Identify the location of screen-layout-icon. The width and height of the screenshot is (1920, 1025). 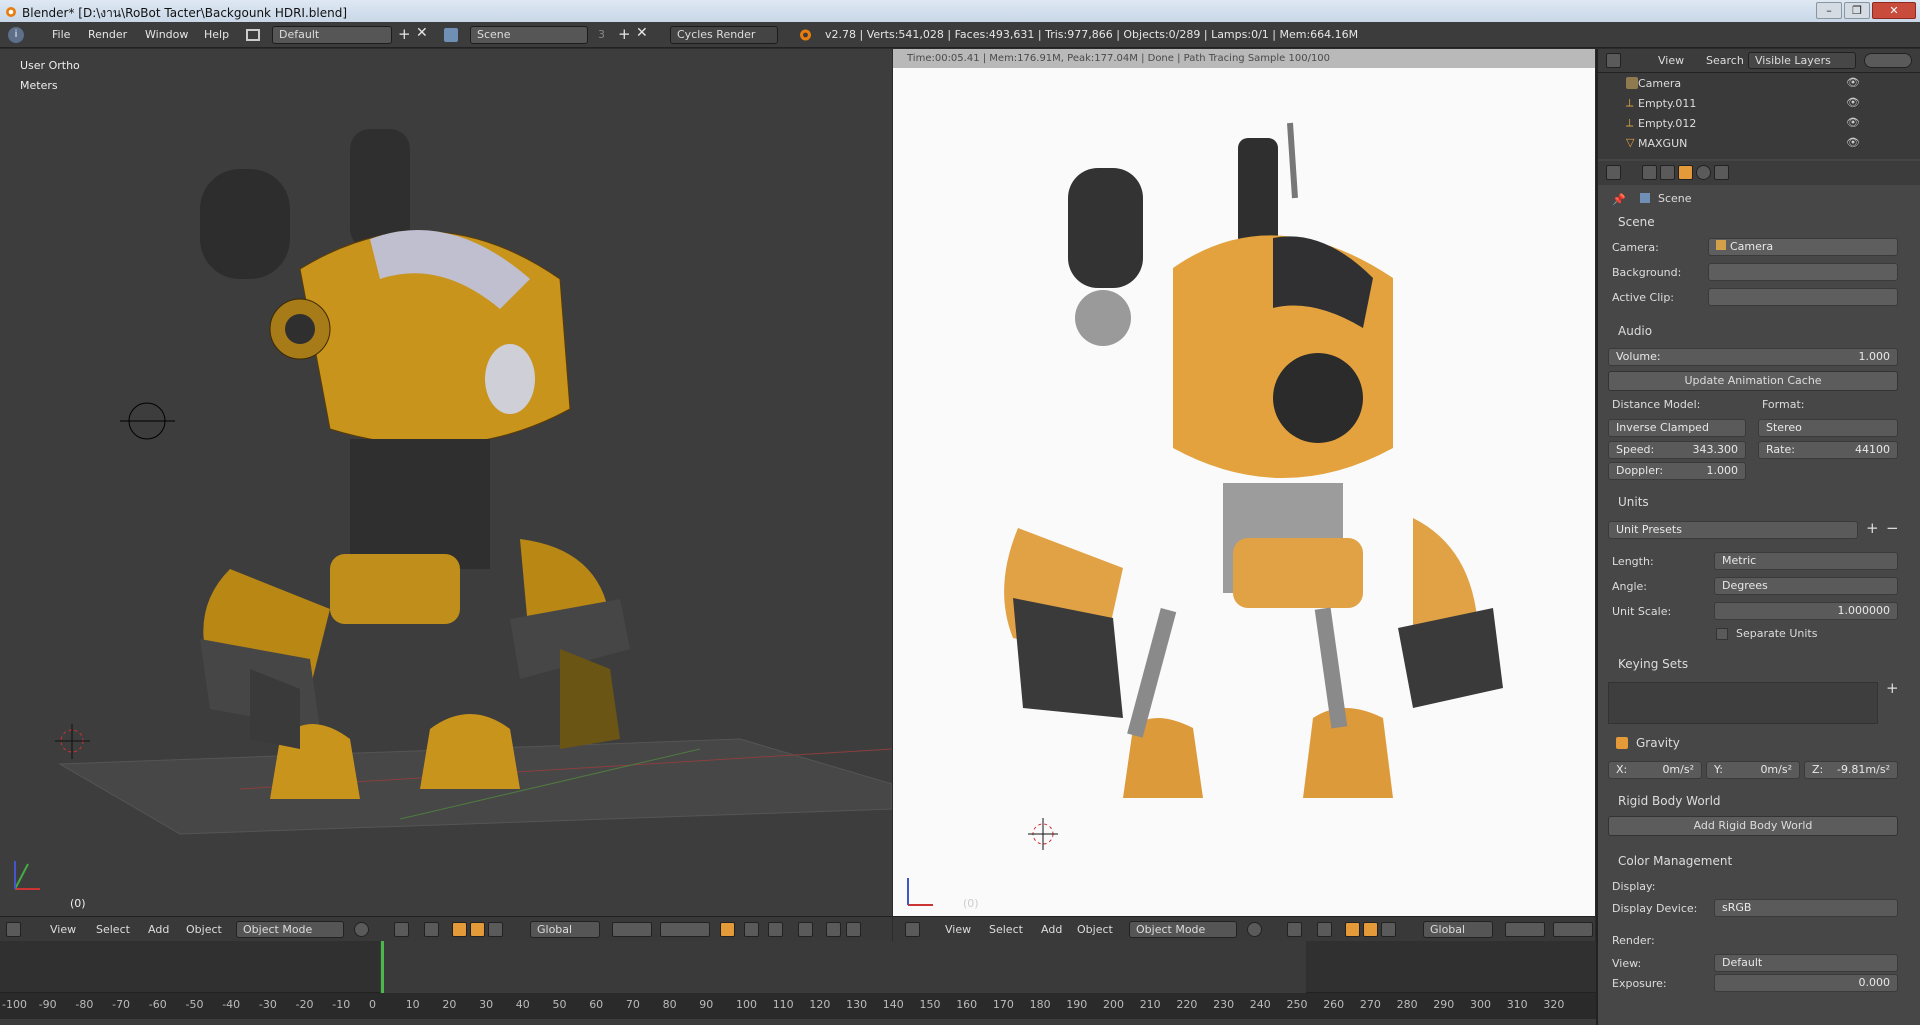
(253, 35).